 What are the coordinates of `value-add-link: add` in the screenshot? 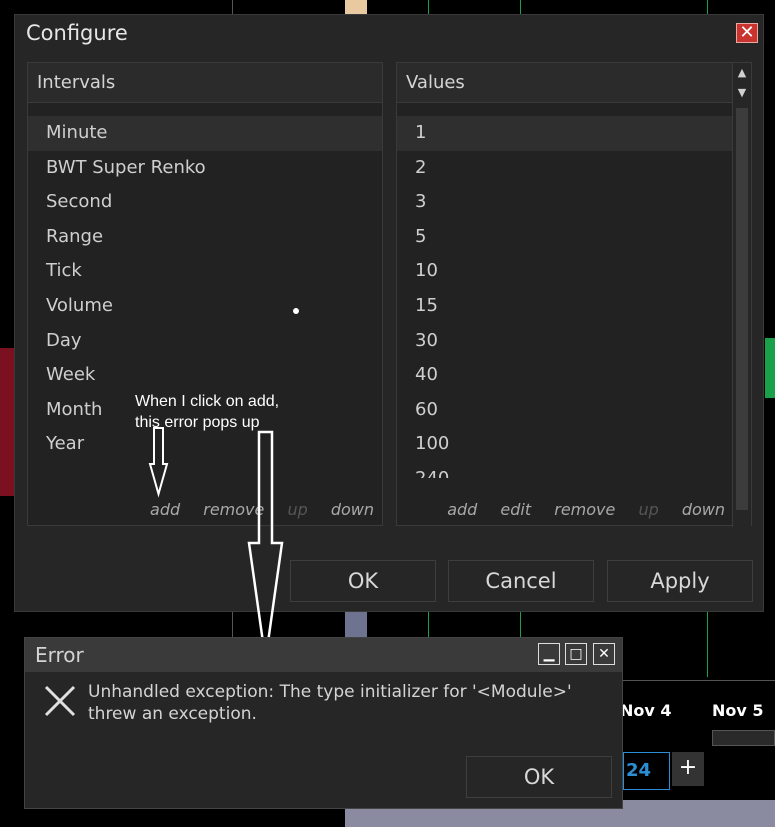 It's located at (462, 509).